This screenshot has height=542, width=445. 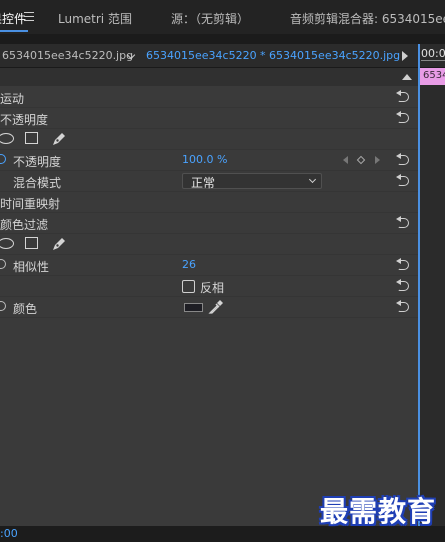 I want to click on param-row-blend-mode: 混合模式 正常, so click(x=209, y=181).